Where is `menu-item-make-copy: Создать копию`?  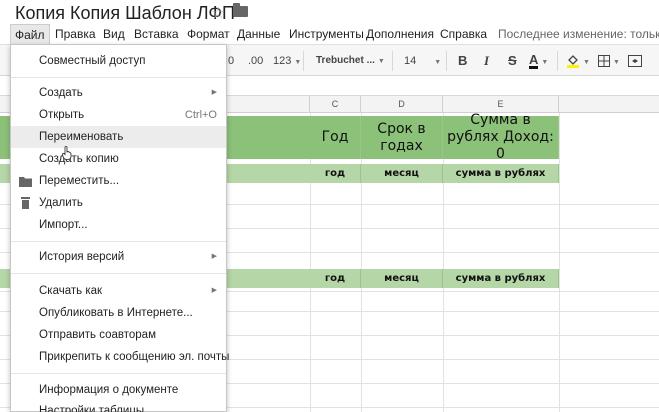
menu-item-make-copy: Создать копию is located at coordinates (118, 159).